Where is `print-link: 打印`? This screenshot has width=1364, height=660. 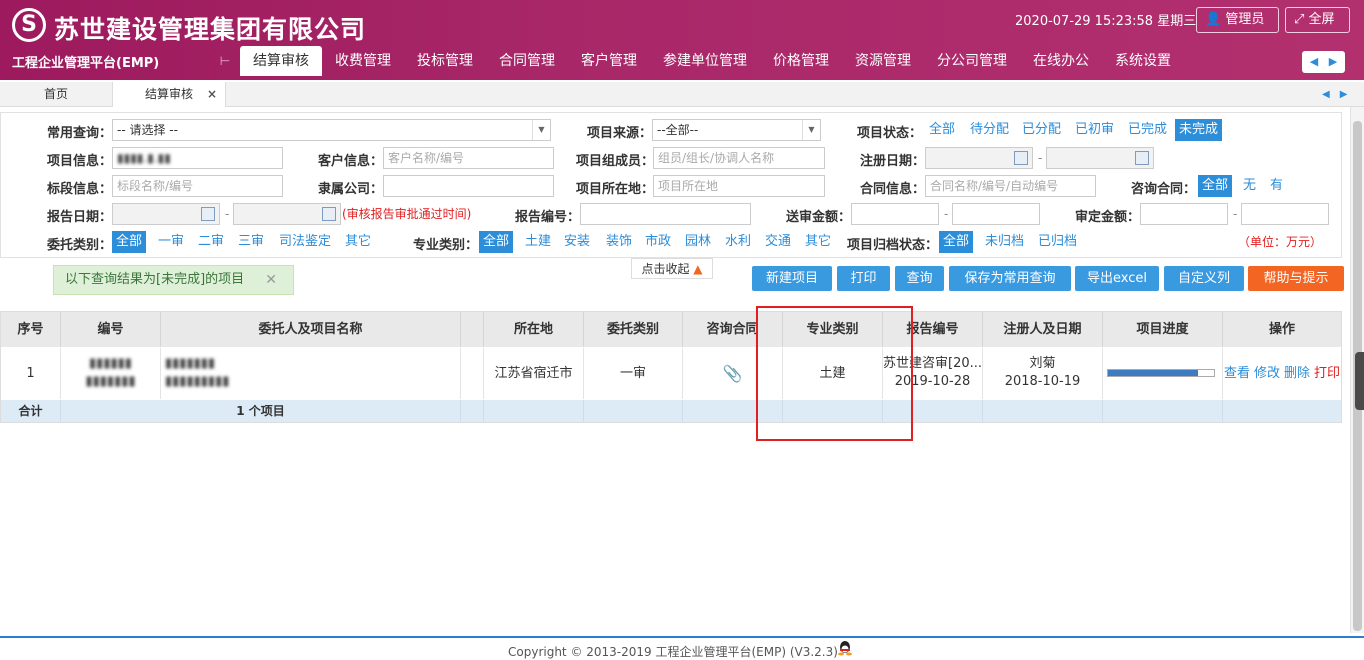 print-link: 打印 is located at coordinates (1327, 373).